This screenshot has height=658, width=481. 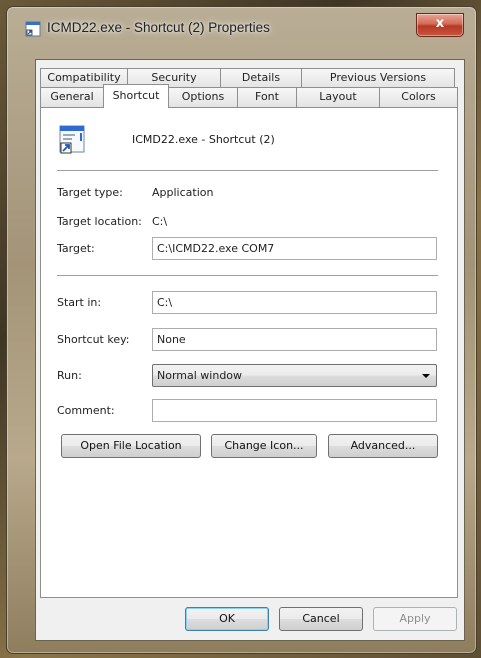 I want to click on ok-button: OK, so click(x=227, y=619).